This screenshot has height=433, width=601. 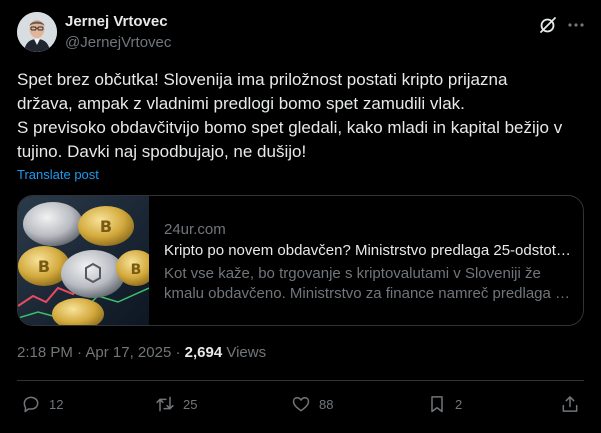 I want to click on reply-button: 12, so click(x=42, y=404).